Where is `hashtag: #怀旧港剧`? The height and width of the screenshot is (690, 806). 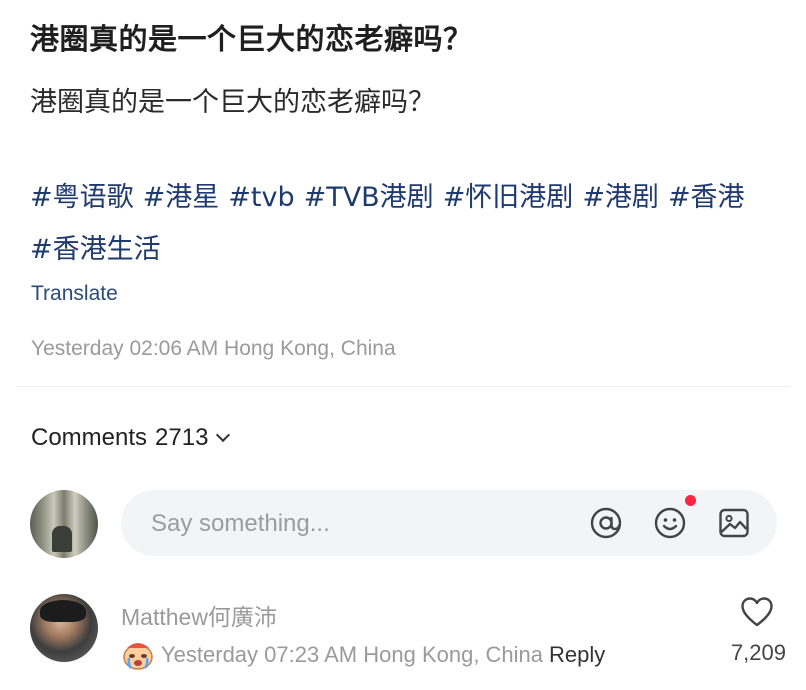 hashtag: #怀旧港剧 is located at coordinates (508, 197).